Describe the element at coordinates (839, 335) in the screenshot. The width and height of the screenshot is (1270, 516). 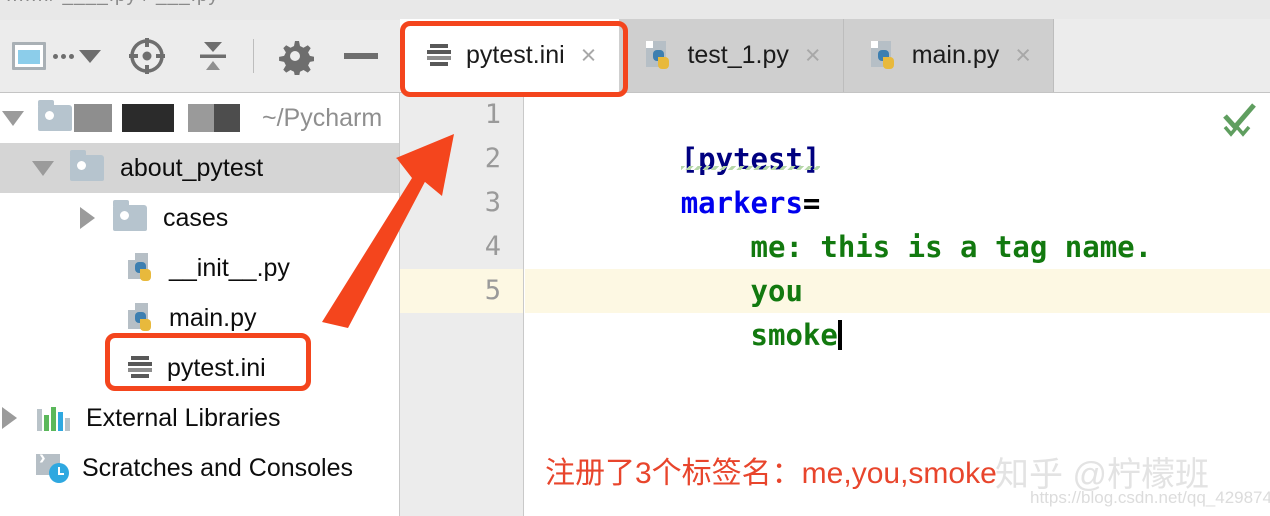
I see `text-caret` at that location.